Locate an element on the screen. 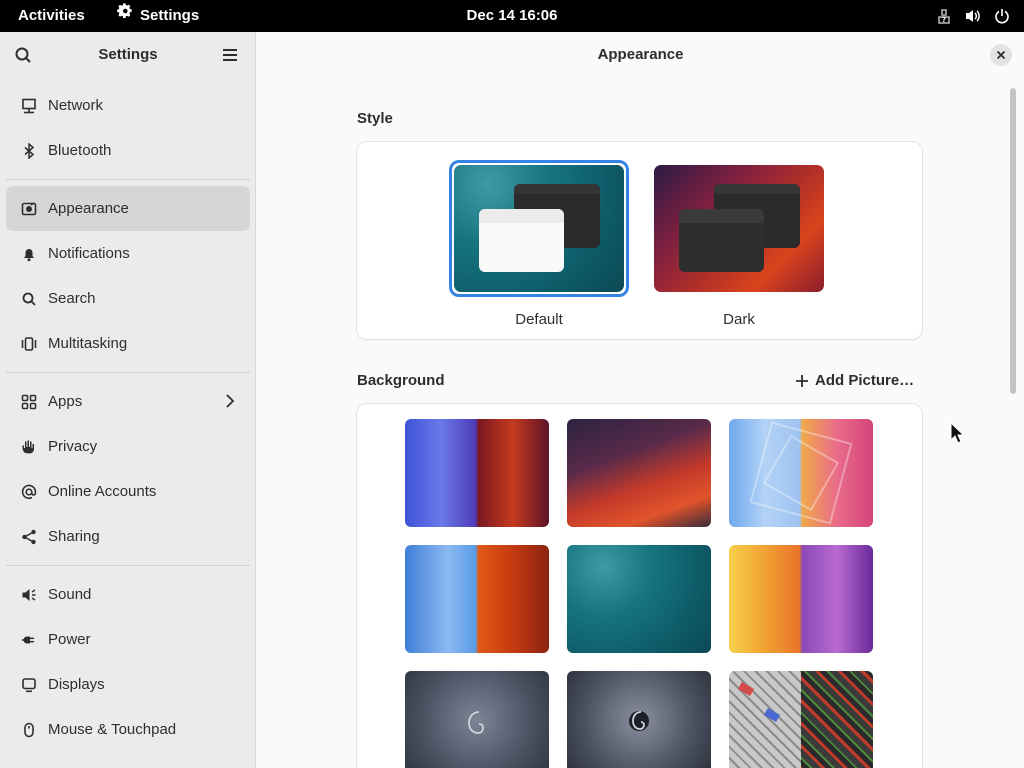 This screenshot has height=768, width=1024. background-section-label: Background is located at coordinates (401, 380).